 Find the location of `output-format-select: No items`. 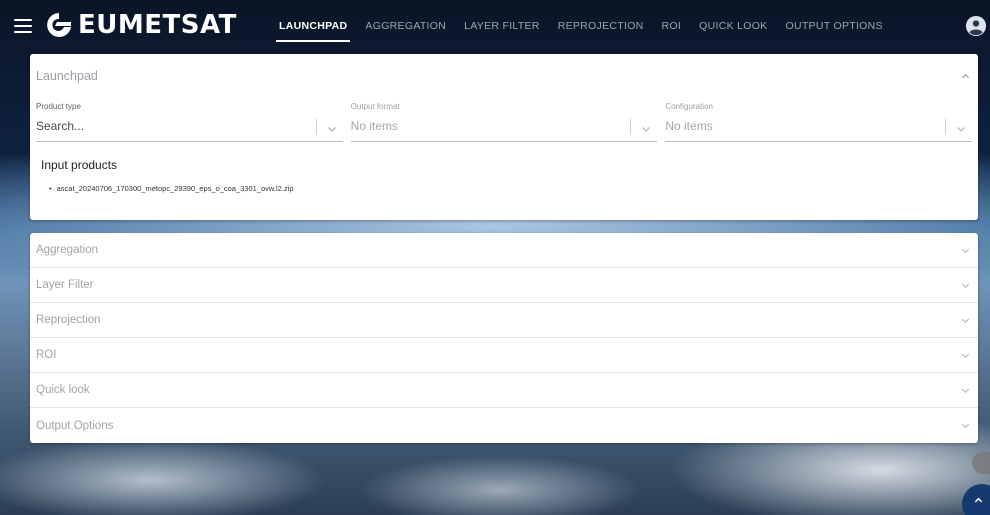

output-format-select: No items is located at coordinates (374, 126).